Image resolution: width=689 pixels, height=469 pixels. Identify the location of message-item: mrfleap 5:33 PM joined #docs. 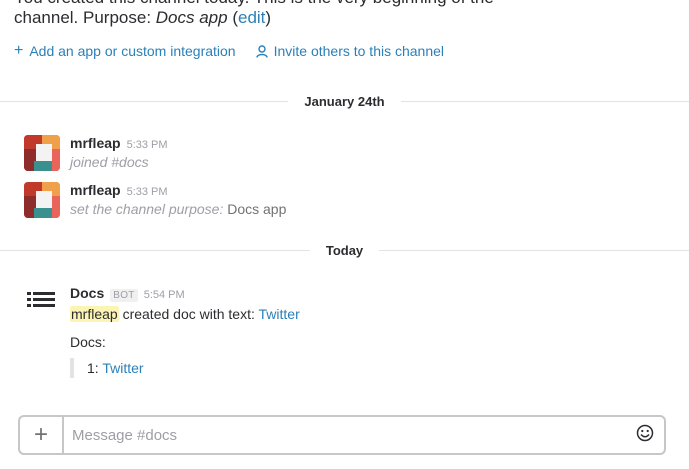
(96, 153).